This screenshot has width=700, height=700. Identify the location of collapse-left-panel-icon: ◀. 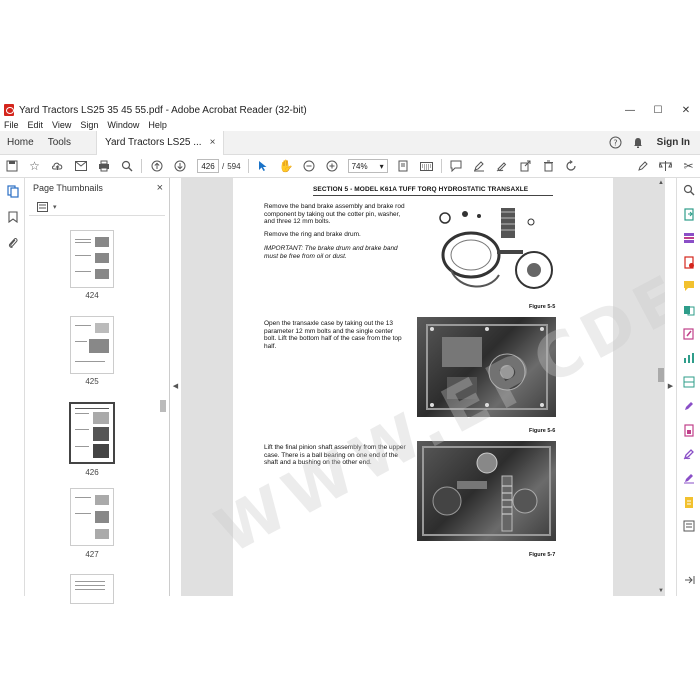
(175, 386).